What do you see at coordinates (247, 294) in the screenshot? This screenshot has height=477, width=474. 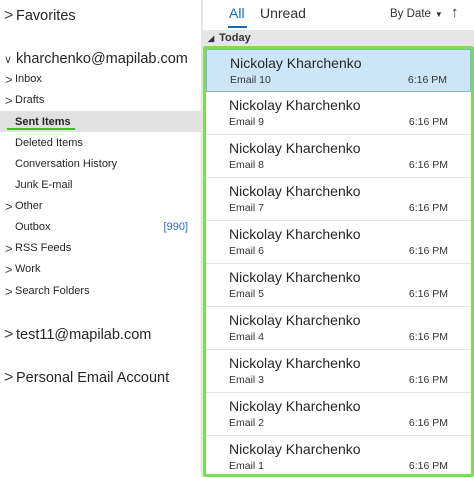 I see `message-subject: Email 5` at bounding box center [247, 294].